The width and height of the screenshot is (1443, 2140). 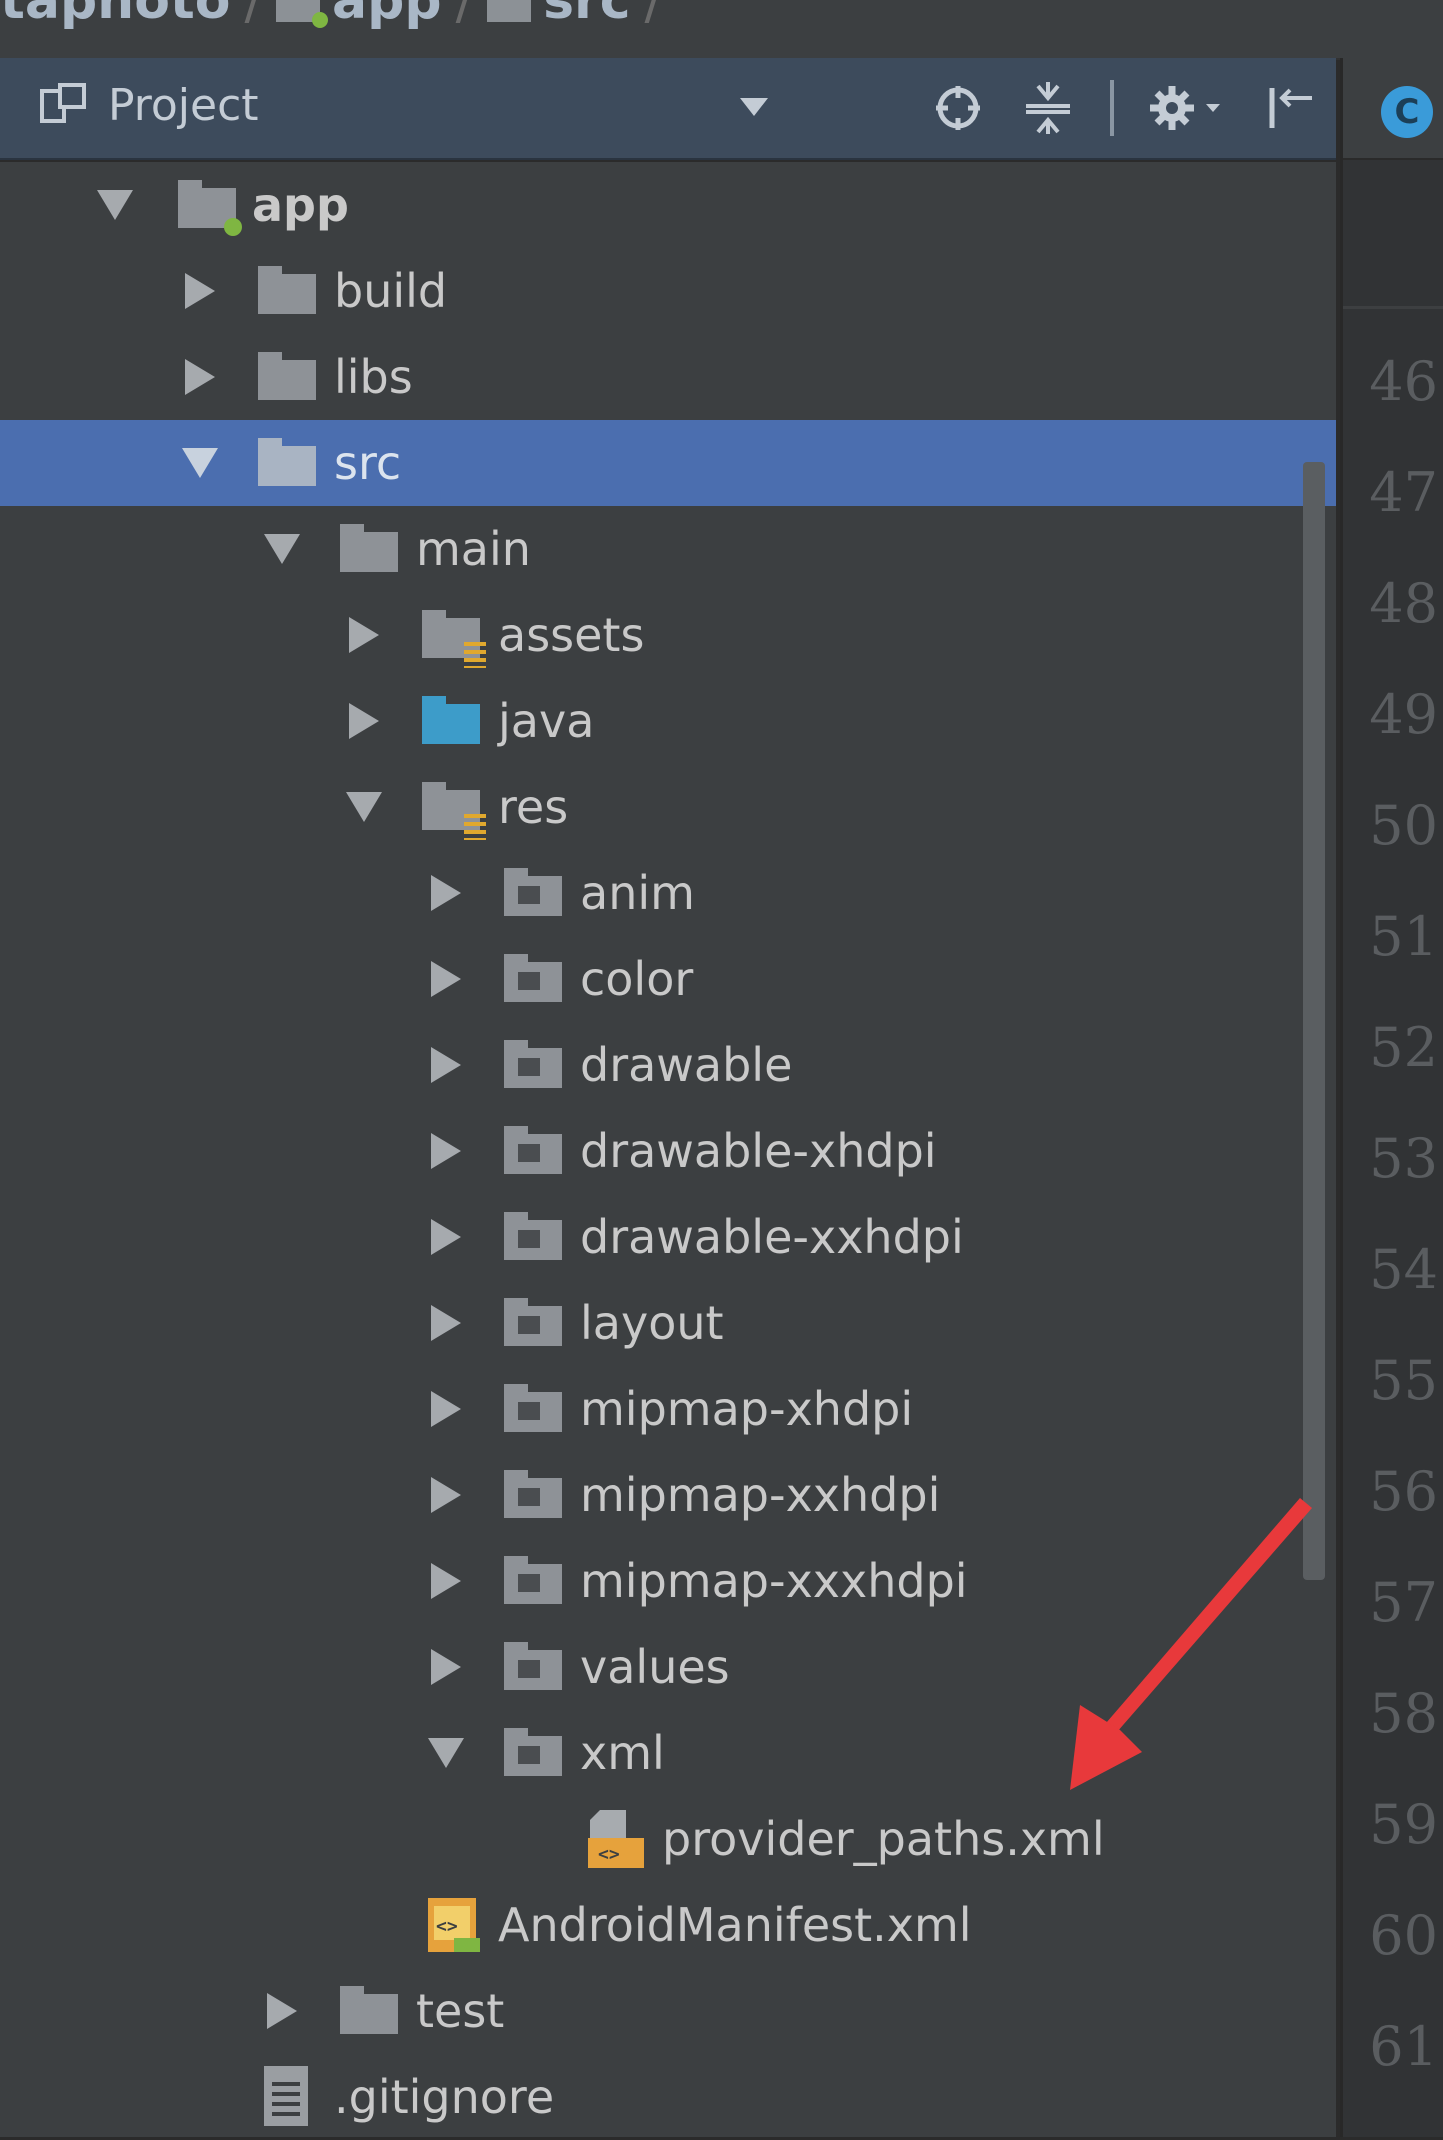 What do you see at coordinates (1124, 108) in the screenshot?
I see `tool-window-toolbar` at bounding box center [1124, 108].